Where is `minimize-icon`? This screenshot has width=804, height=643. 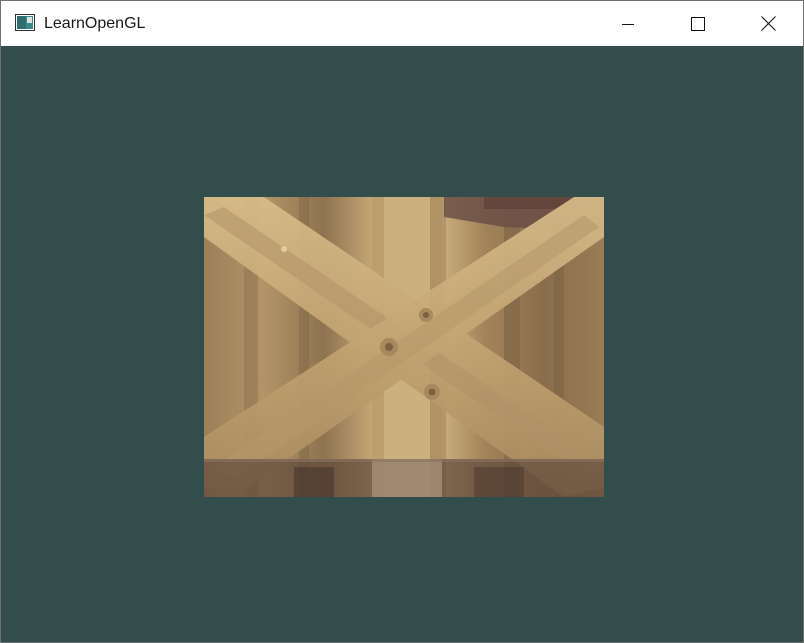
minimize-icon is located at coordinates (628, 24).